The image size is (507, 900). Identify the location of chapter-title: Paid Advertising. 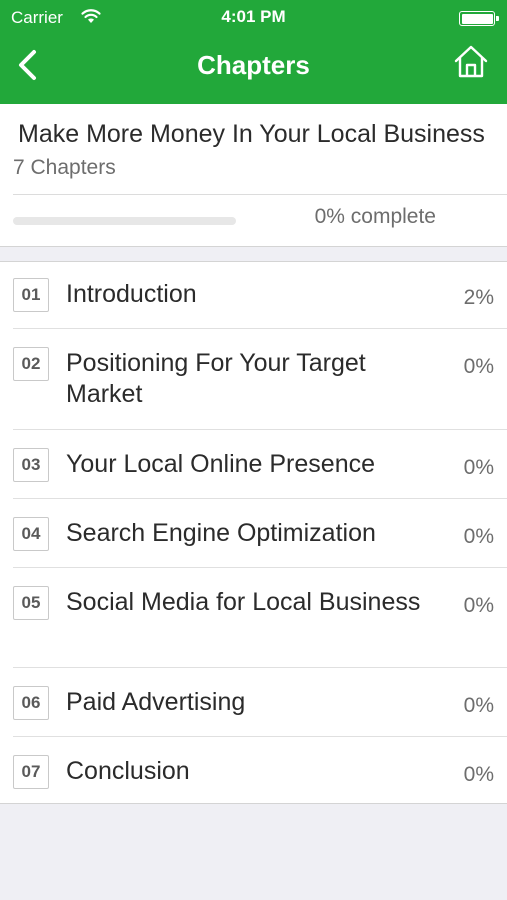
(156, 702).